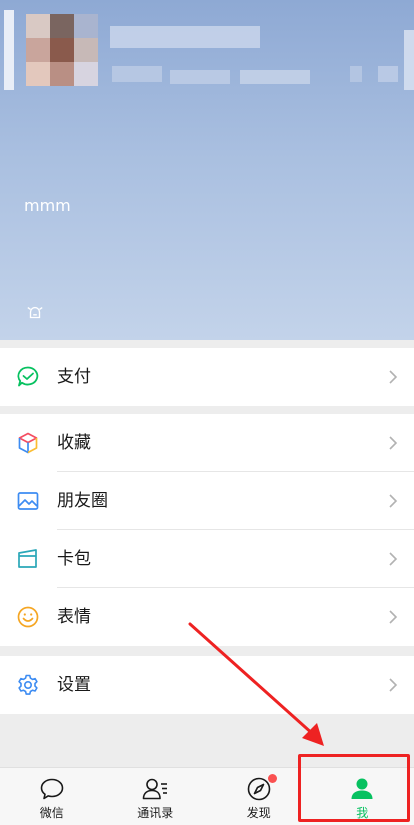 The width and height of the screenshot is (414, 825). Describe the element at coordinates (207, 501) in the screenshot. I see `menu-item-moments: 朋友圈` at that location.